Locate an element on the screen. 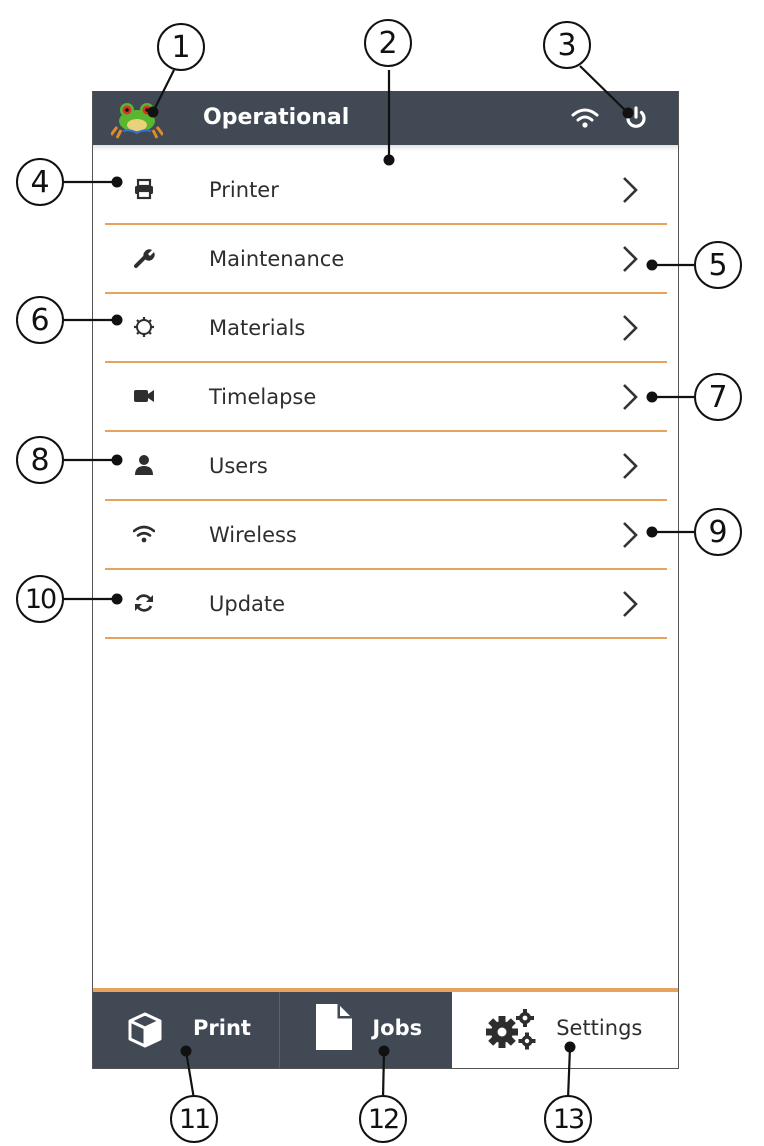 The width and height of the screenshot is (764, 1146). wifi-status-icon is located at coordinates (585, 118).